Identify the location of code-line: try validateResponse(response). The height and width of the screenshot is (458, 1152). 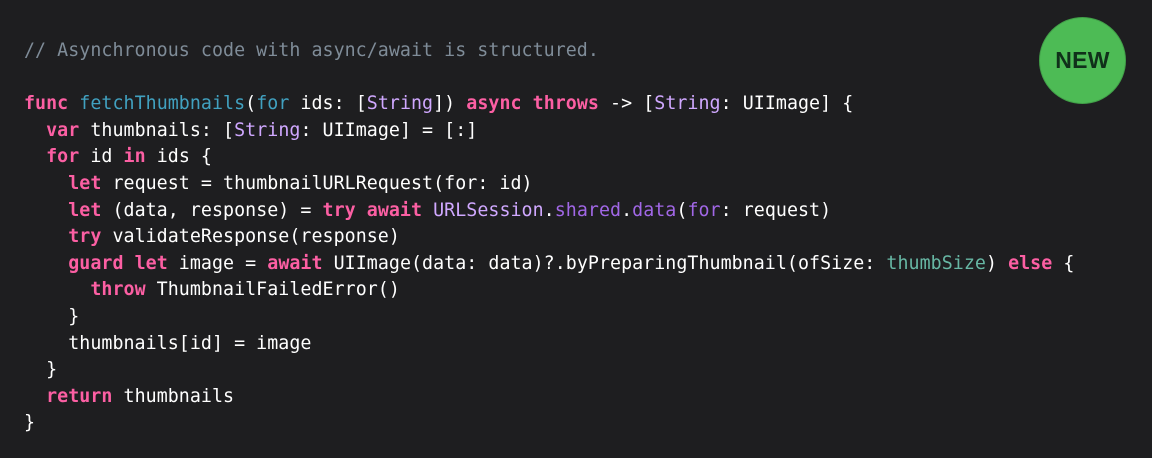
(549, 237).